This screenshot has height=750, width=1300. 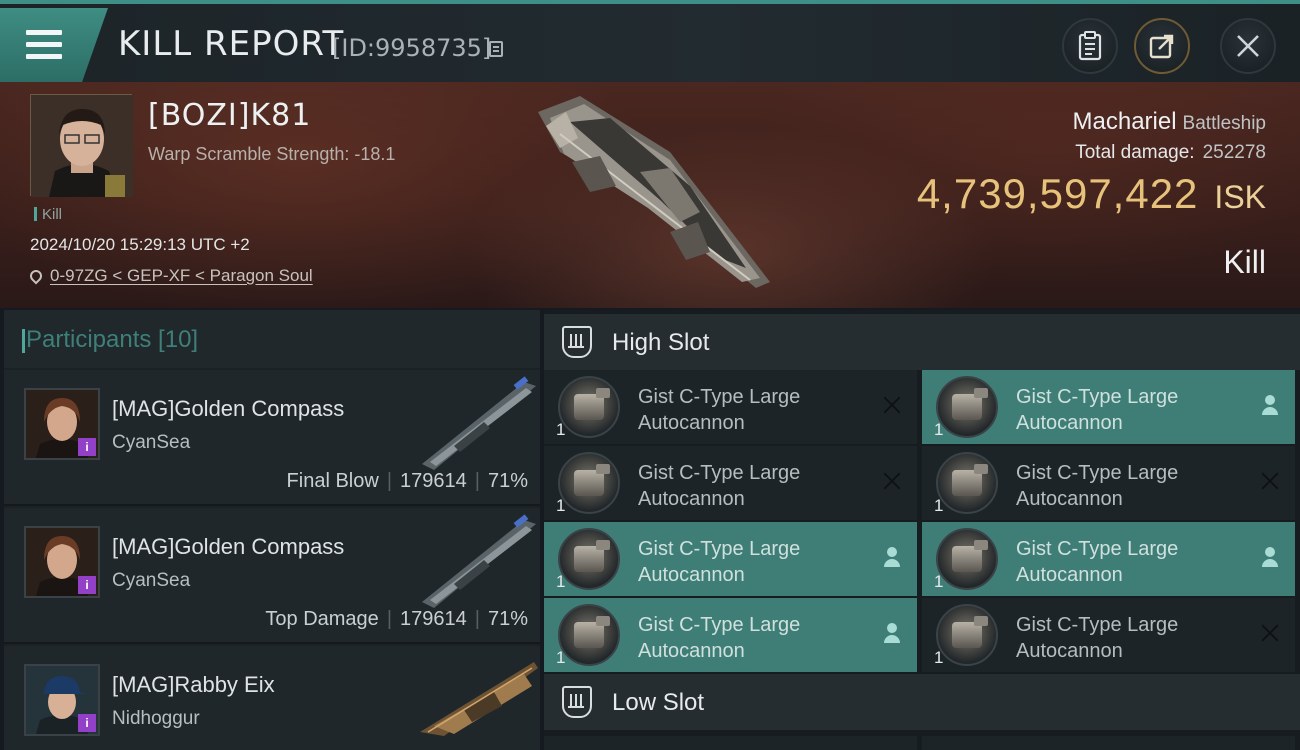 I want to click on menu-button, so click(x=54, y=45).